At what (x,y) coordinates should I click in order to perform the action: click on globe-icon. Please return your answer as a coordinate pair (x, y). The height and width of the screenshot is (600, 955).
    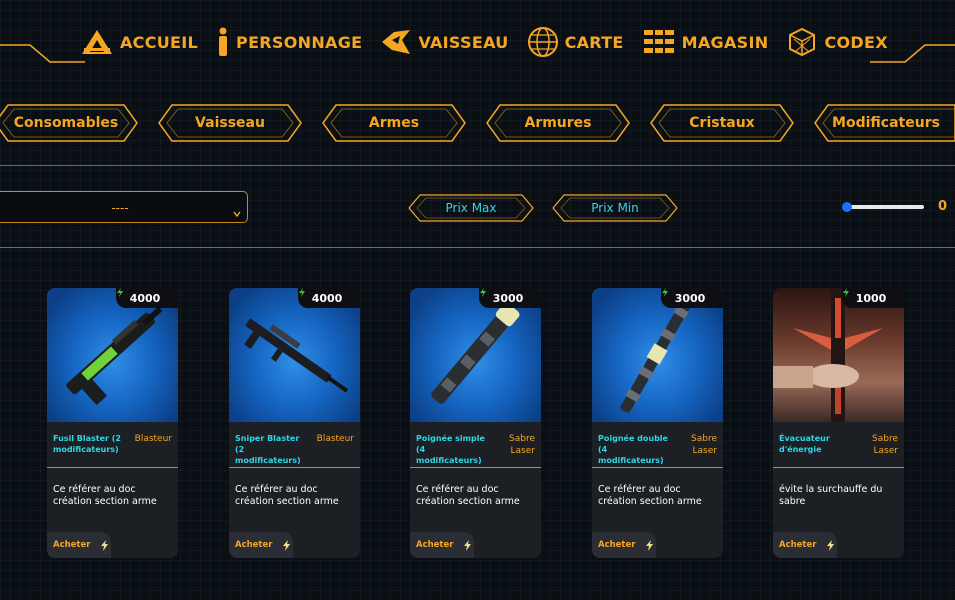
    Looking at the image, I should click on (543, 42).